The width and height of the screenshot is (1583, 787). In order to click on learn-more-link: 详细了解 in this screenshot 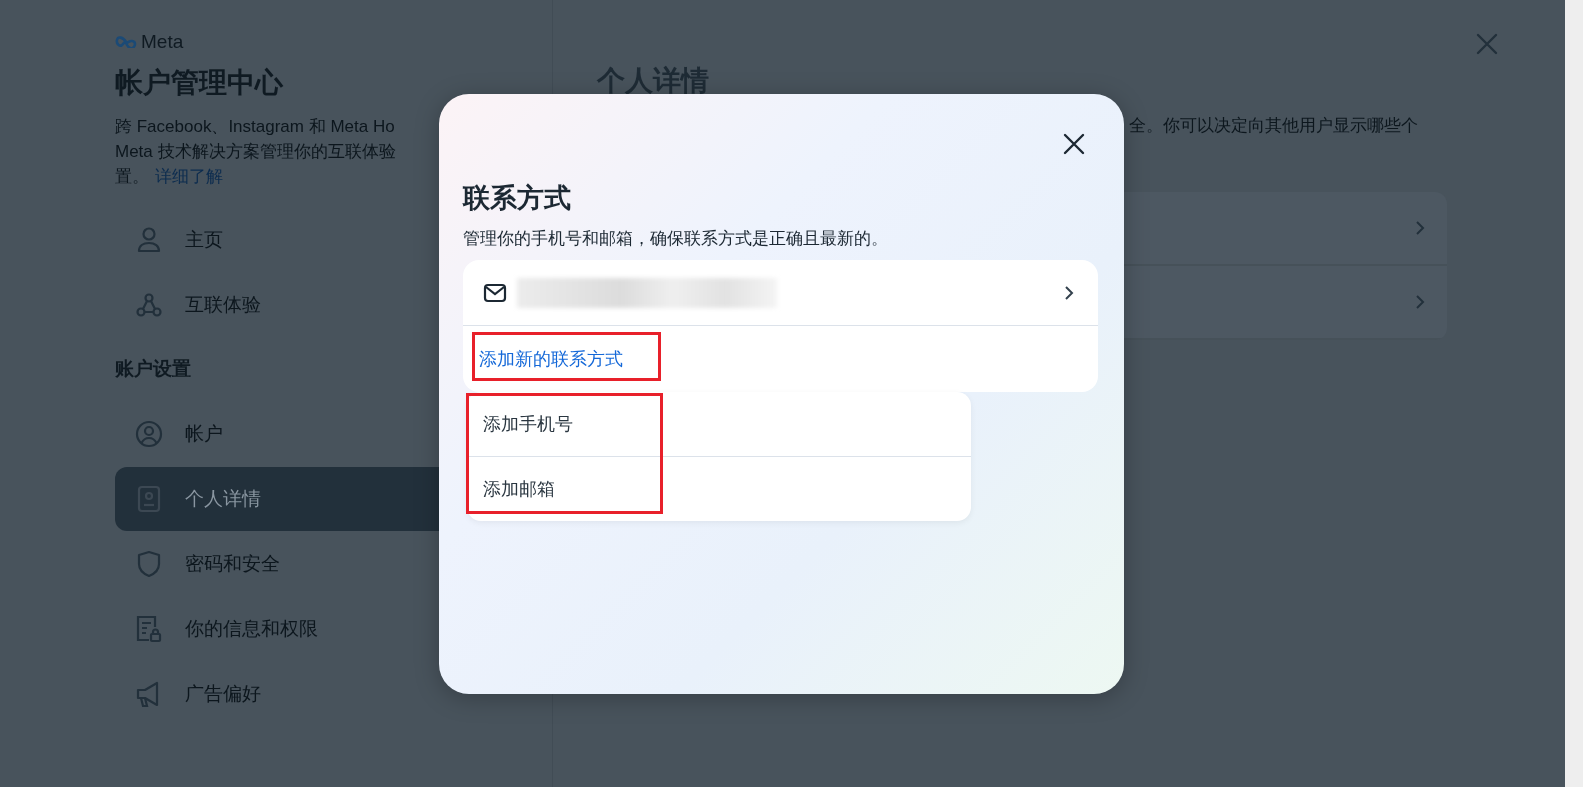, I will do `click(189, 176)`.